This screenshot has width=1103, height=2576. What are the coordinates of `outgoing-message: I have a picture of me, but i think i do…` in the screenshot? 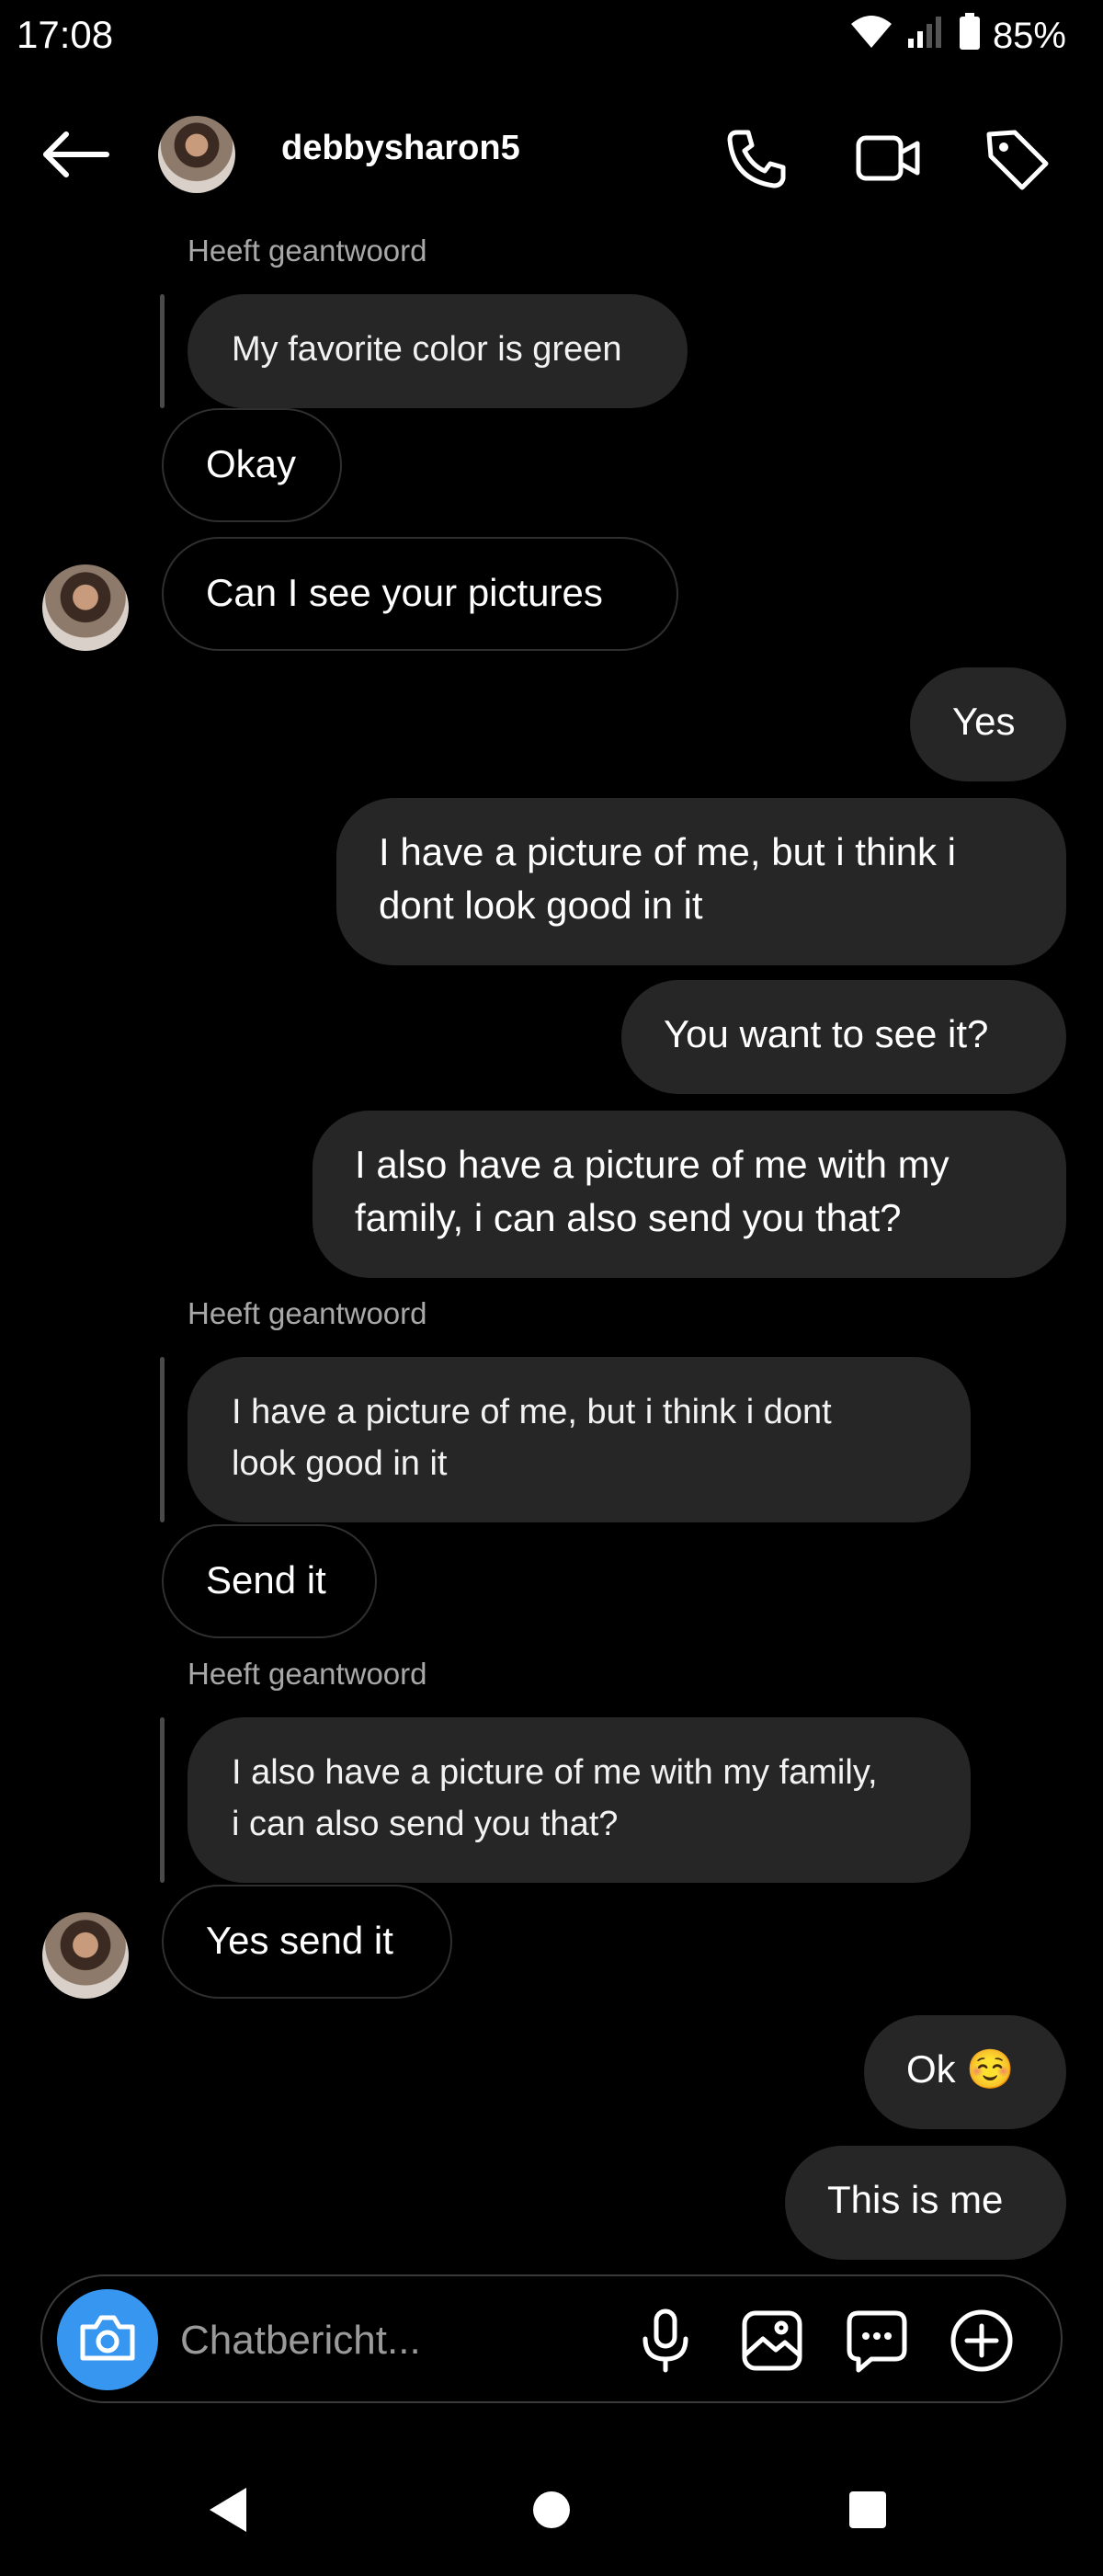 It's located at (701, 881).